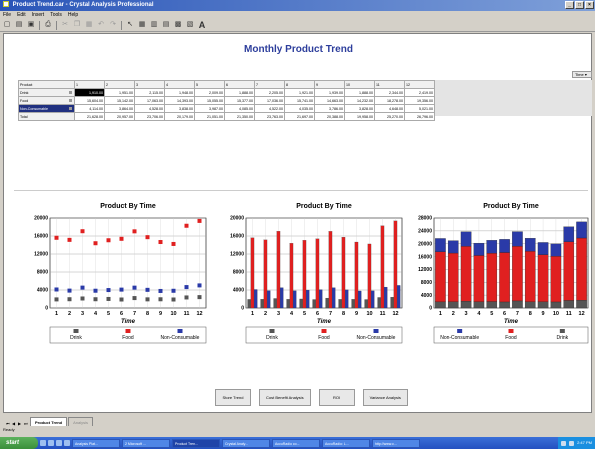 This screenshot has width=595, height=449. I want to click on grid-cell: 3,987.00, so click(209, 108).